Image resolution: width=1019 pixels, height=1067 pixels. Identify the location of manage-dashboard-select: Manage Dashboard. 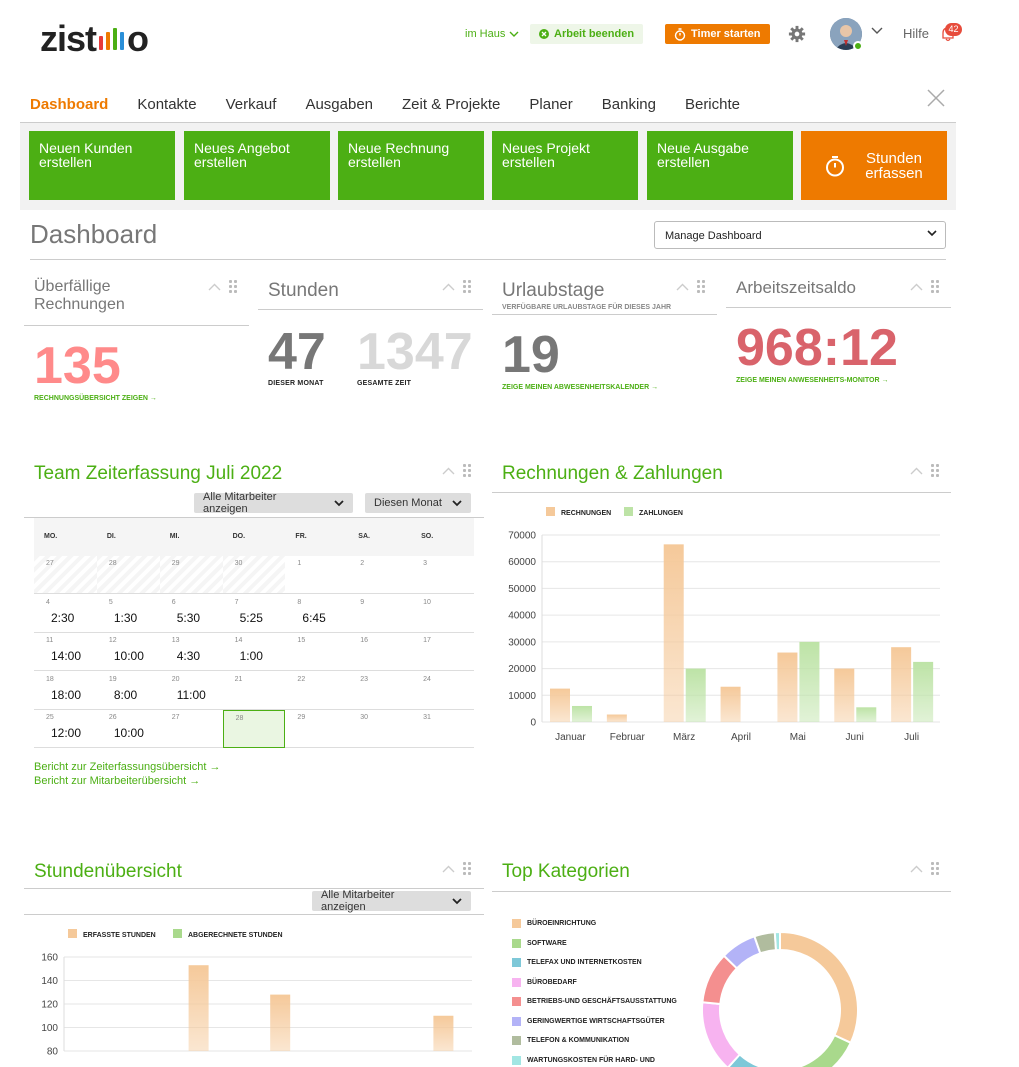
(800, 235).